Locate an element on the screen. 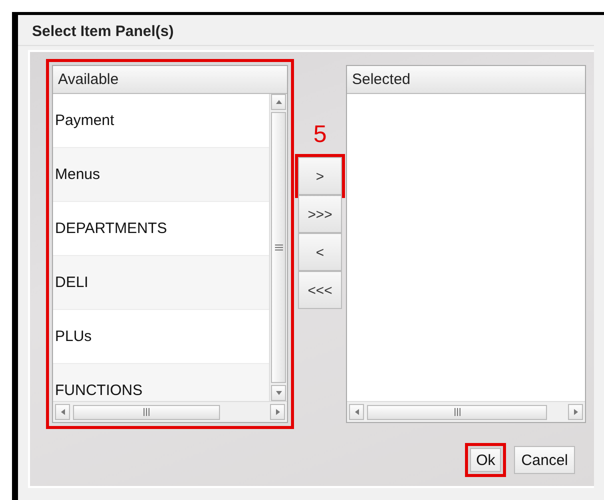 Image resolution: width=604 pixels, height=500 pixels. up-arrow-icon is located at coordinates (278, 102).